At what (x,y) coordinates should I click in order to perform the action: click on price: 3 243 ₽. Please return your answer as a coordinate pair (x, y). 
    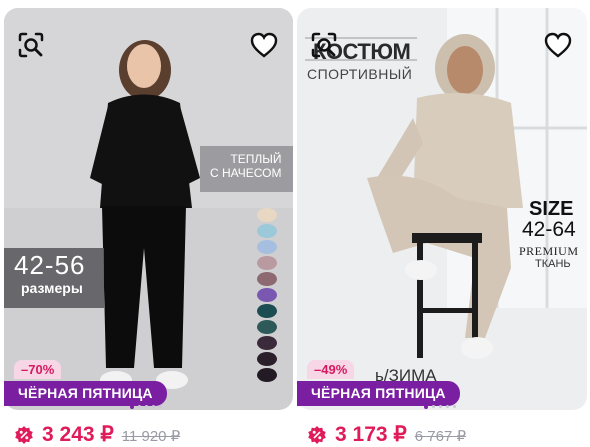
    Looking at the image, I should click on (78, 434).